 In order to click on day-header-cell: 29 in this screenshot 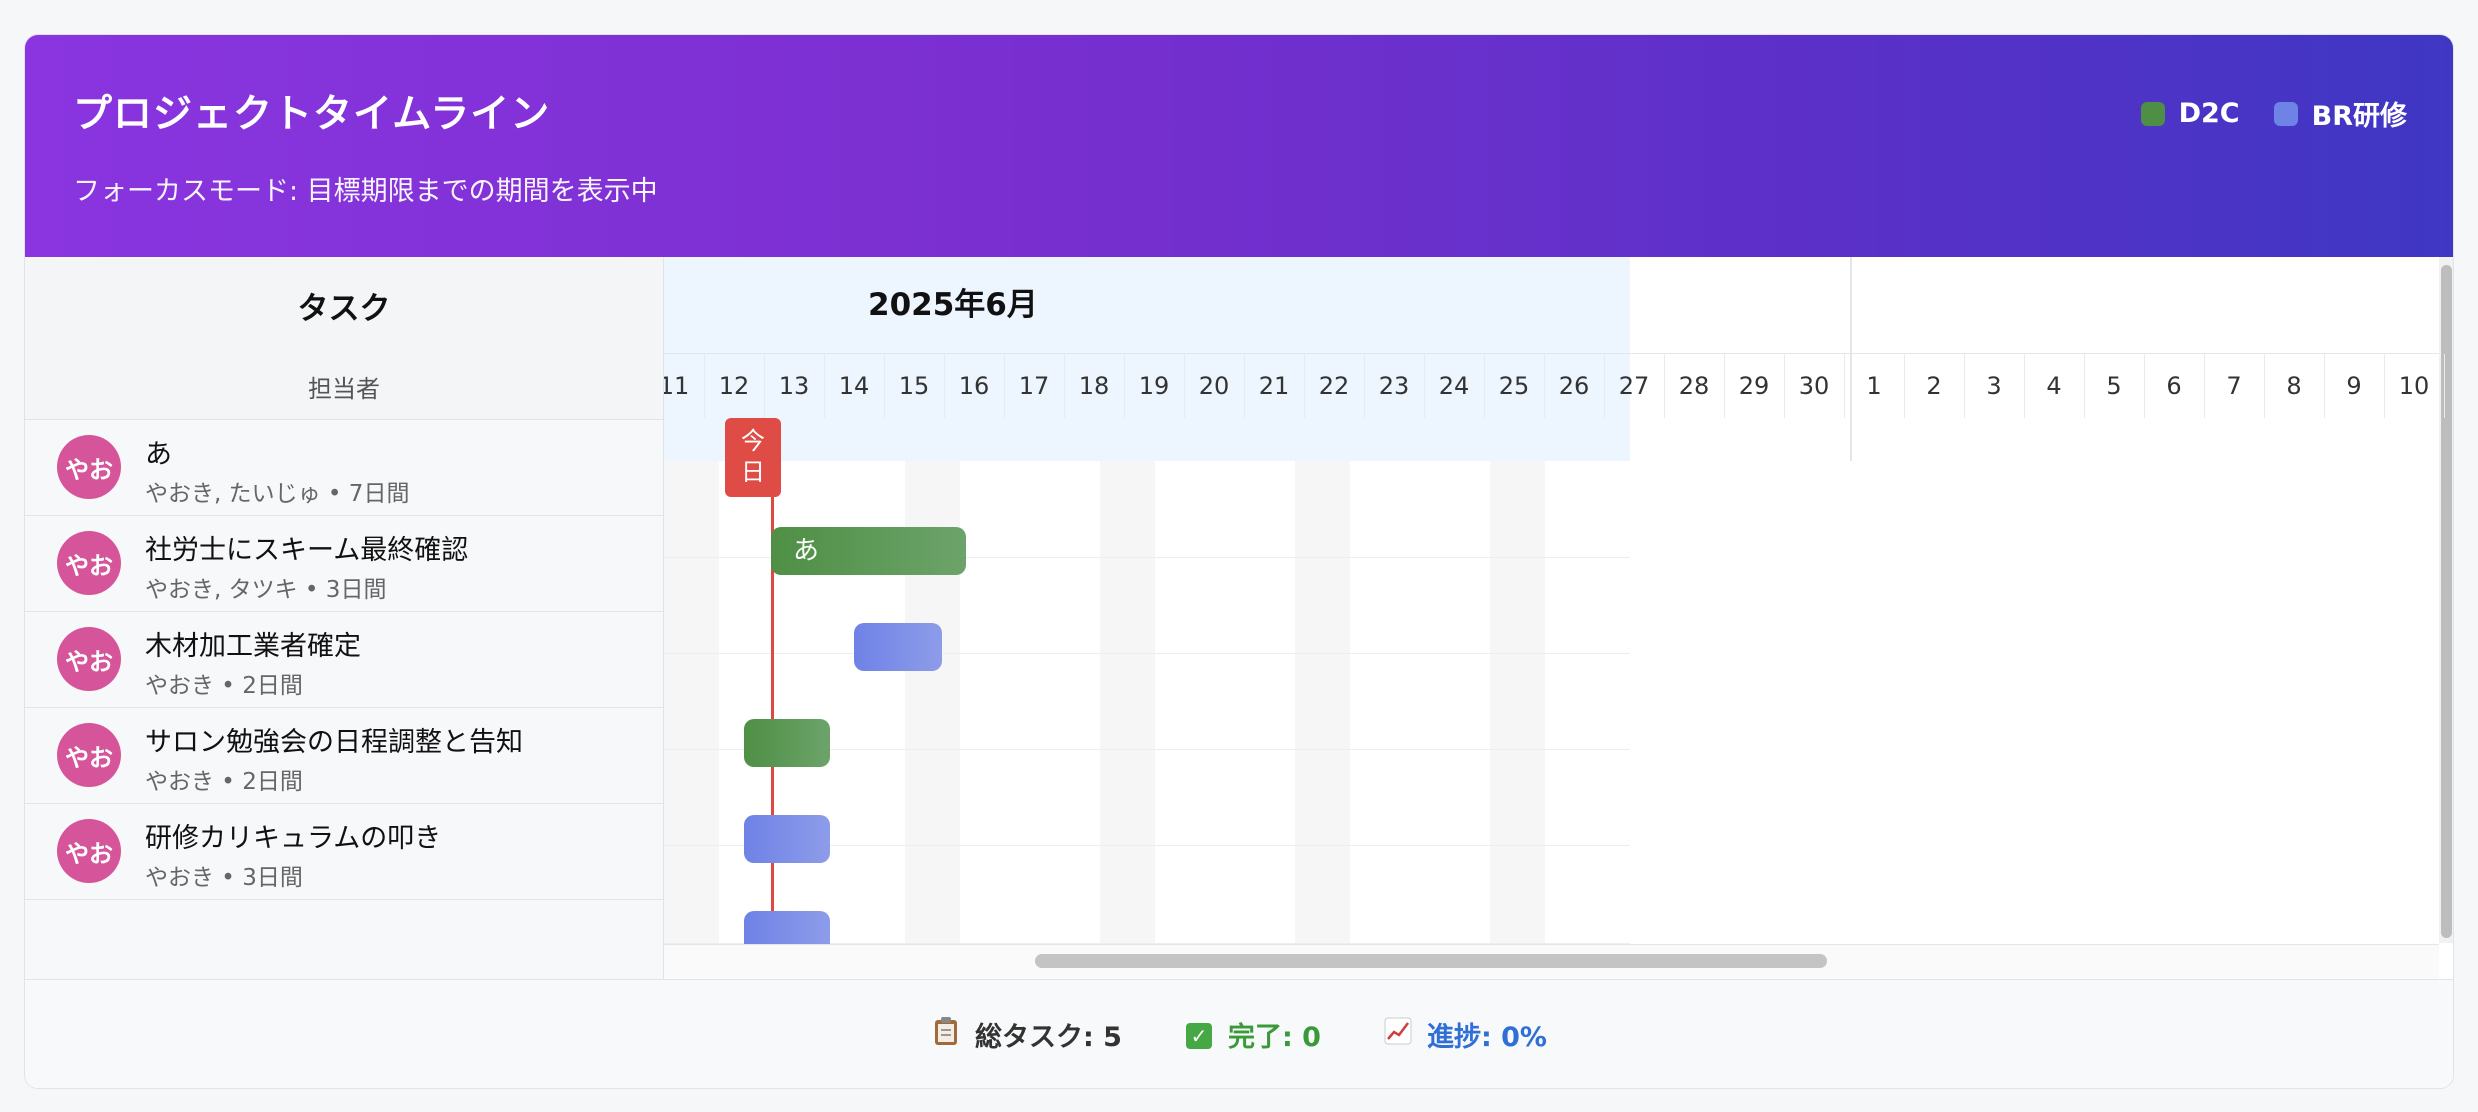, I will do `click(1754, 386)`.